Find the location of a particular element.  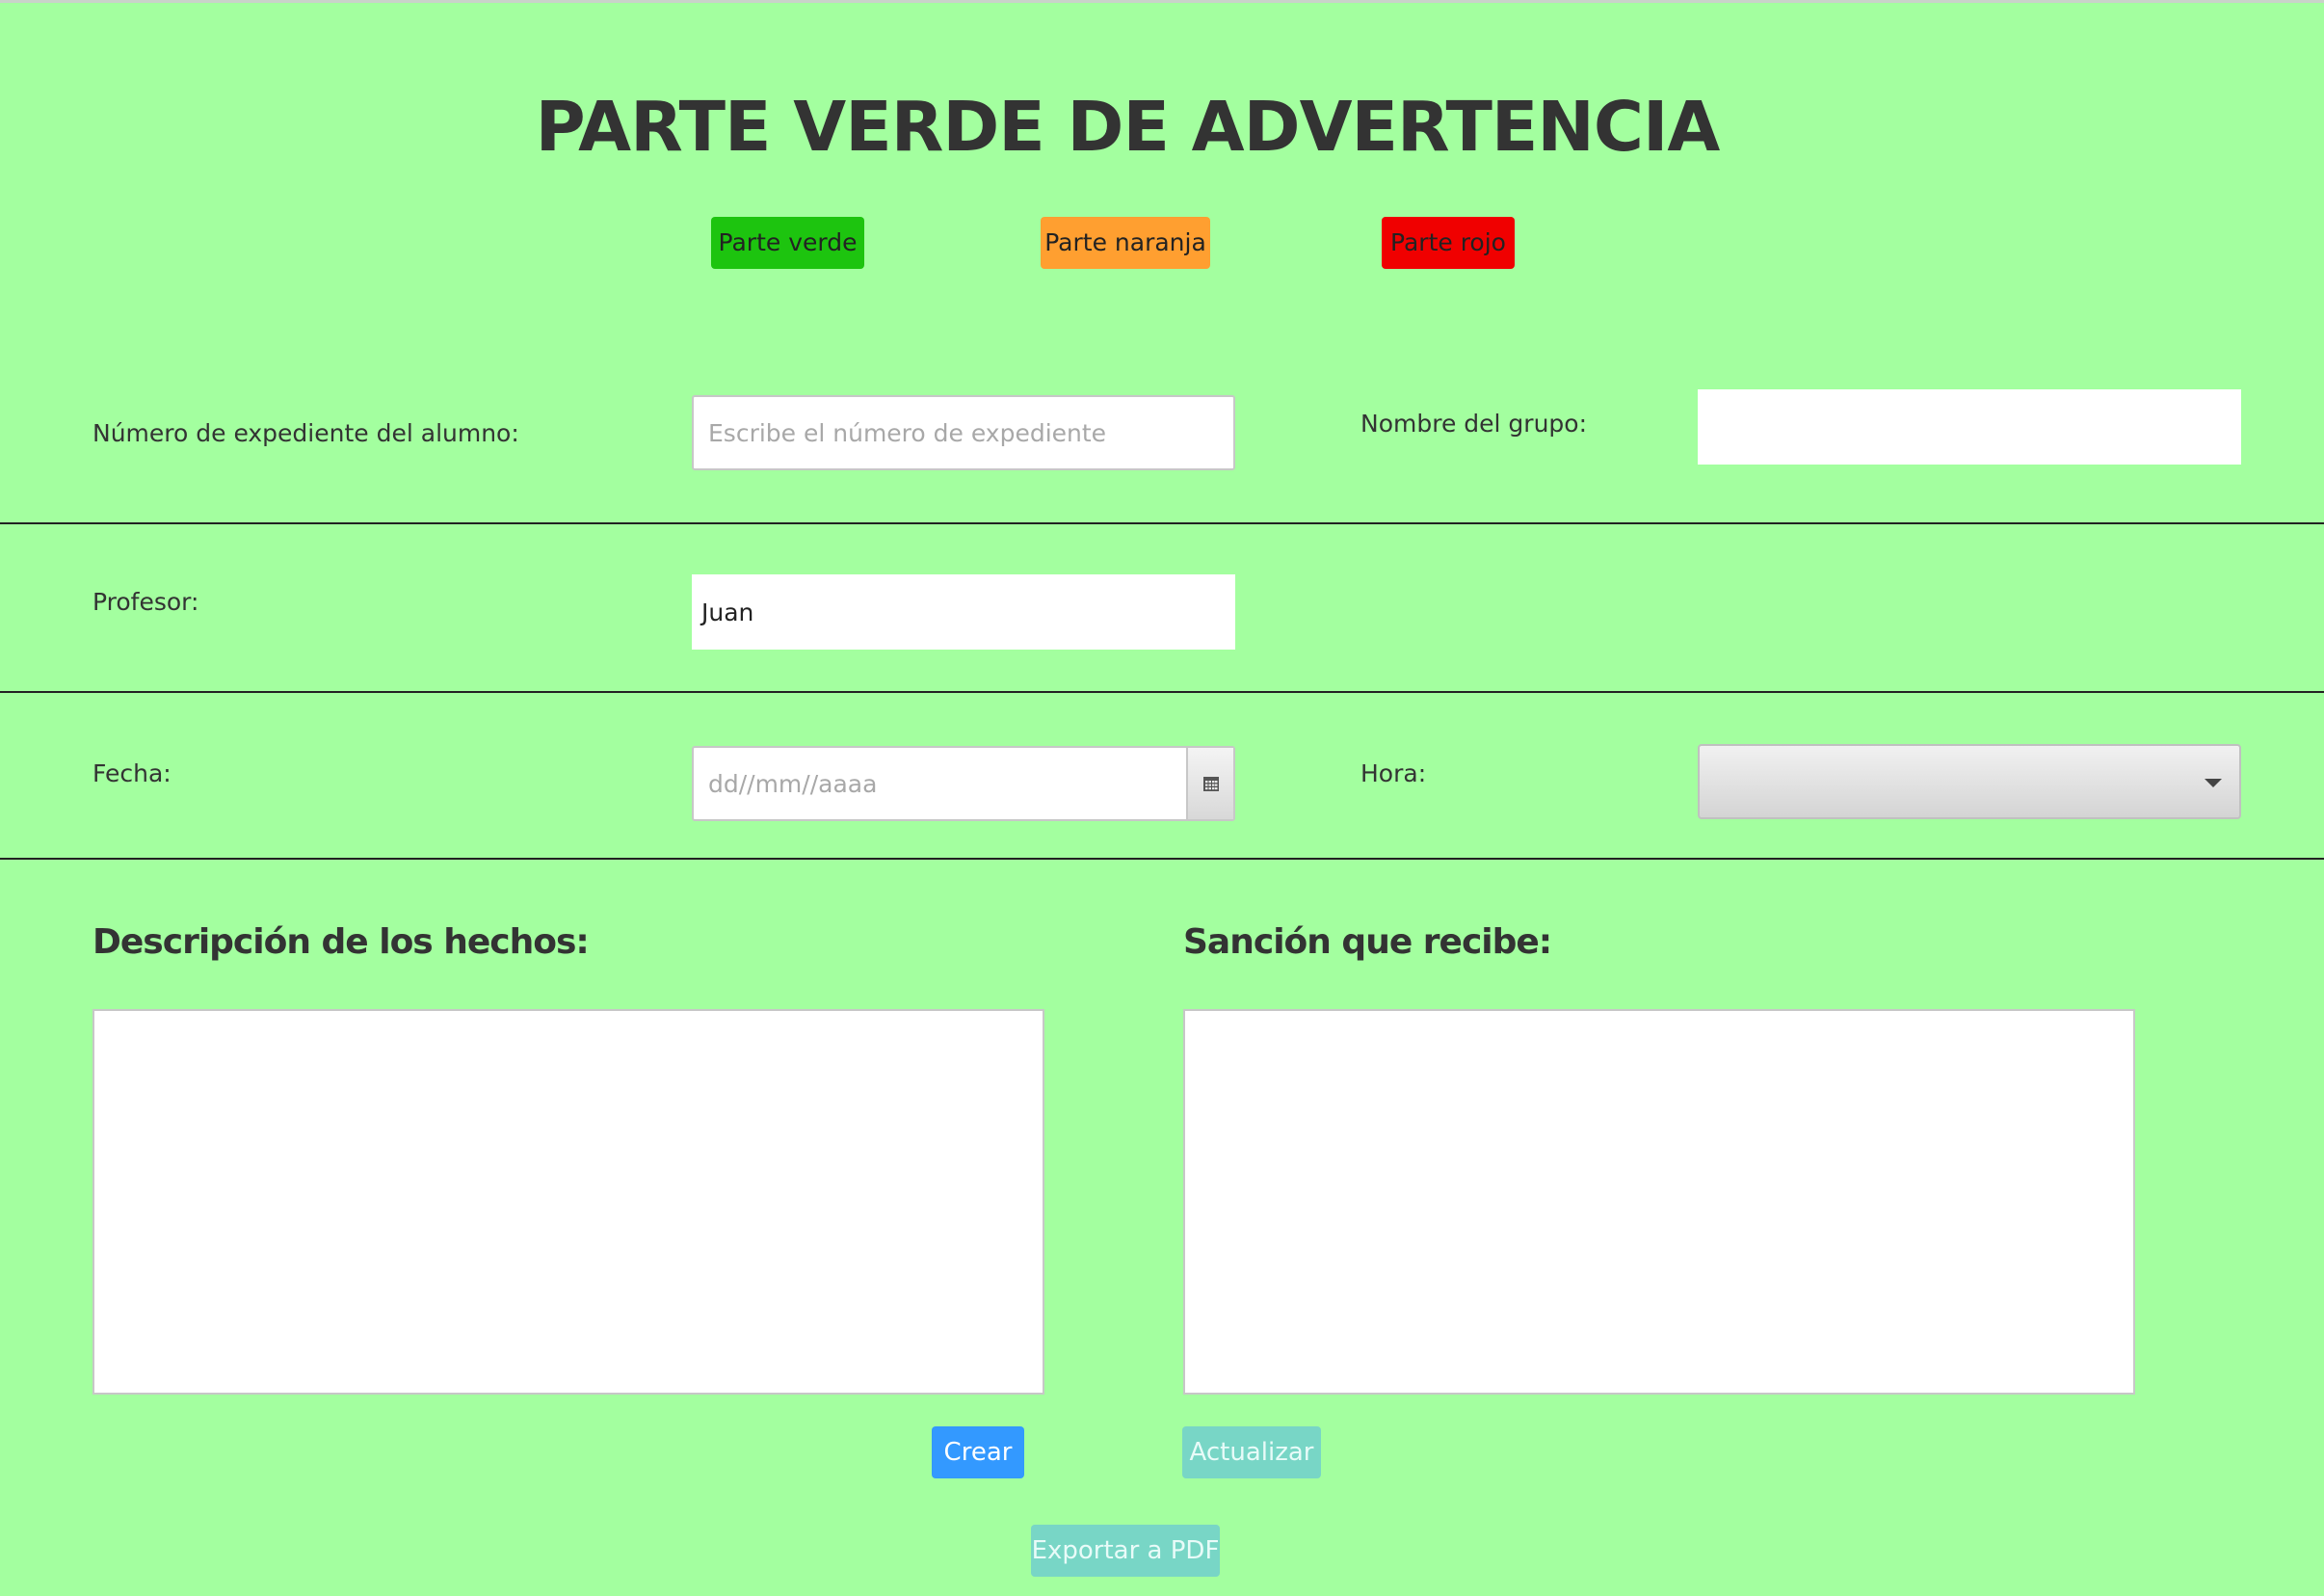

grupo-input is located at coordinates (1970, 427).